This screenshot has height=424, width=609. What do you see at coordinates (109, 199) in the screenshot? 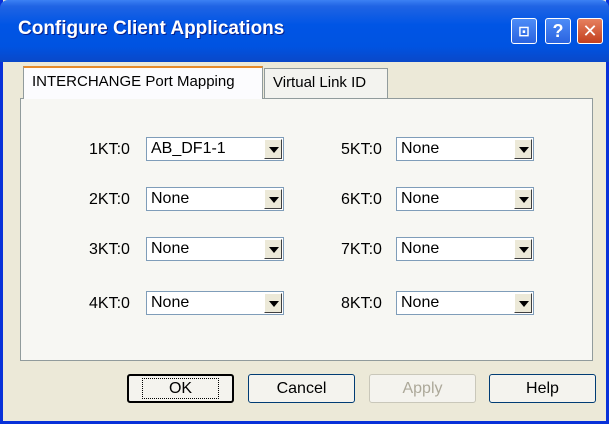
I see `mapping-label-2: 2KT:0` at bounding box center [109, 199].